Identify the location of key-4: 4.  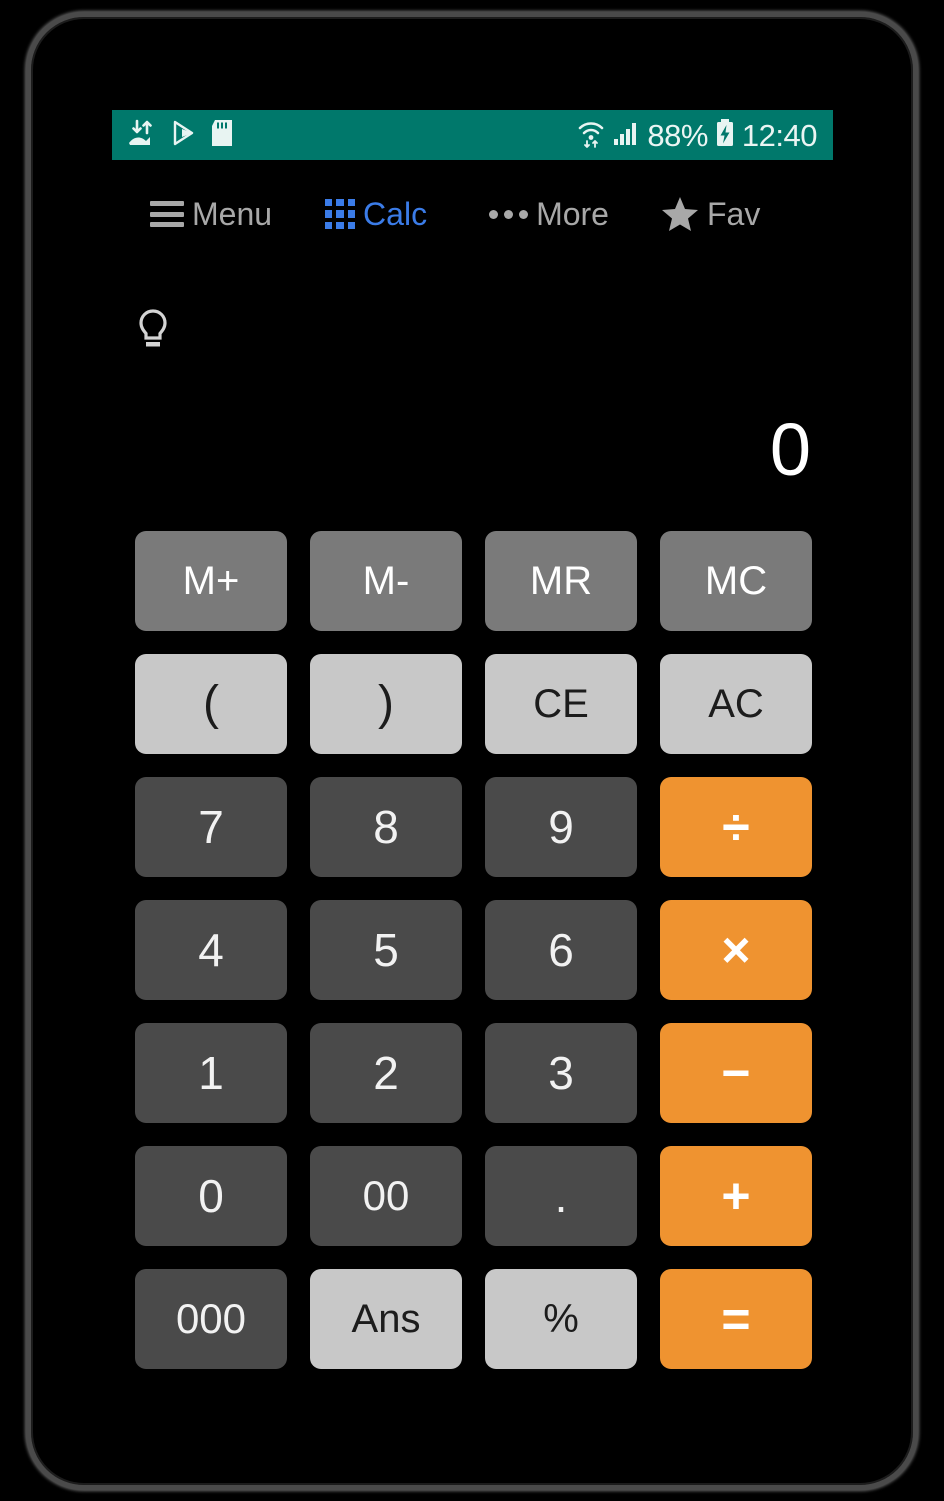
(211, 950).